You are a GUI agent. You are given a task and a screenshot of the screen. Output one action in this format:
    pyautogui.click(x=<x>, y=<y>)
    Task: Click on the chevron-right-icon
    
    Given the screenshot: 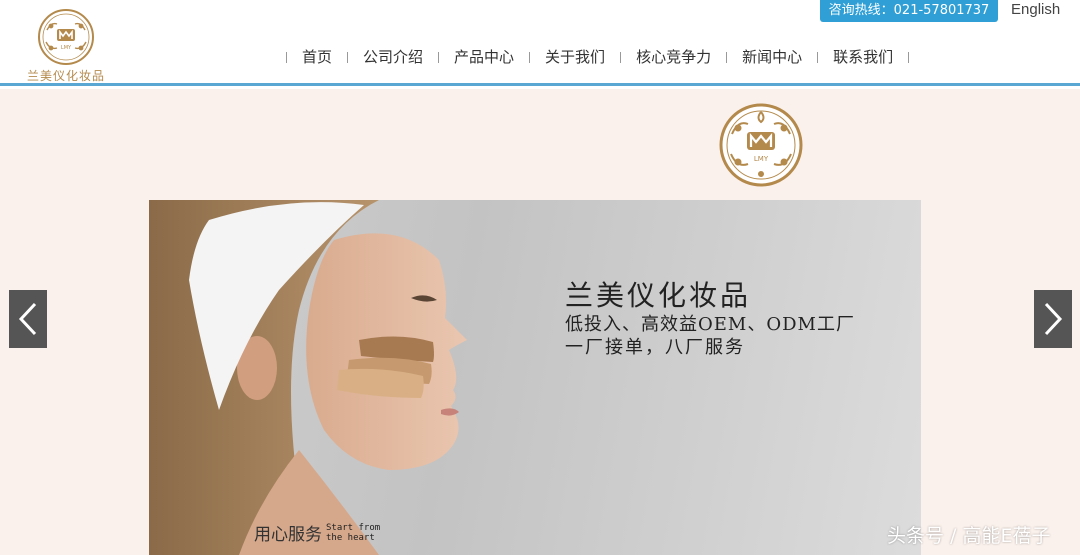 What is the action you would take?
    pyautogui.click(x=1053, y=319)
    